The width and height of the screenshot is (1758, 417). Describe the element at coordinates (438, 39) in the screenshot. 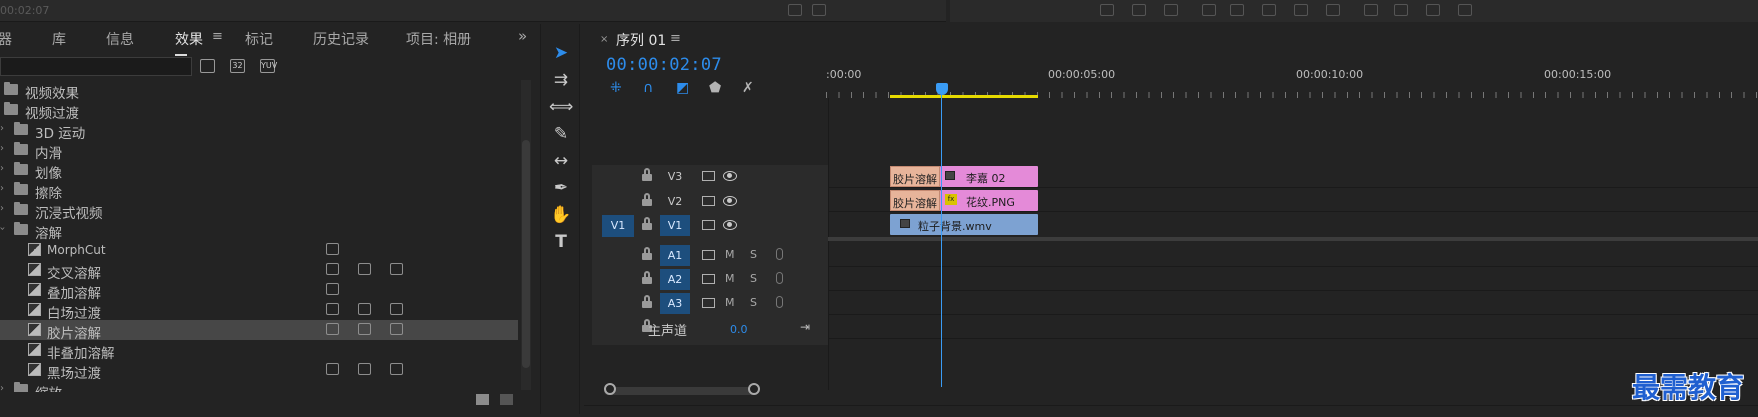

I see `tab-project: 项目: 相册` at that location.